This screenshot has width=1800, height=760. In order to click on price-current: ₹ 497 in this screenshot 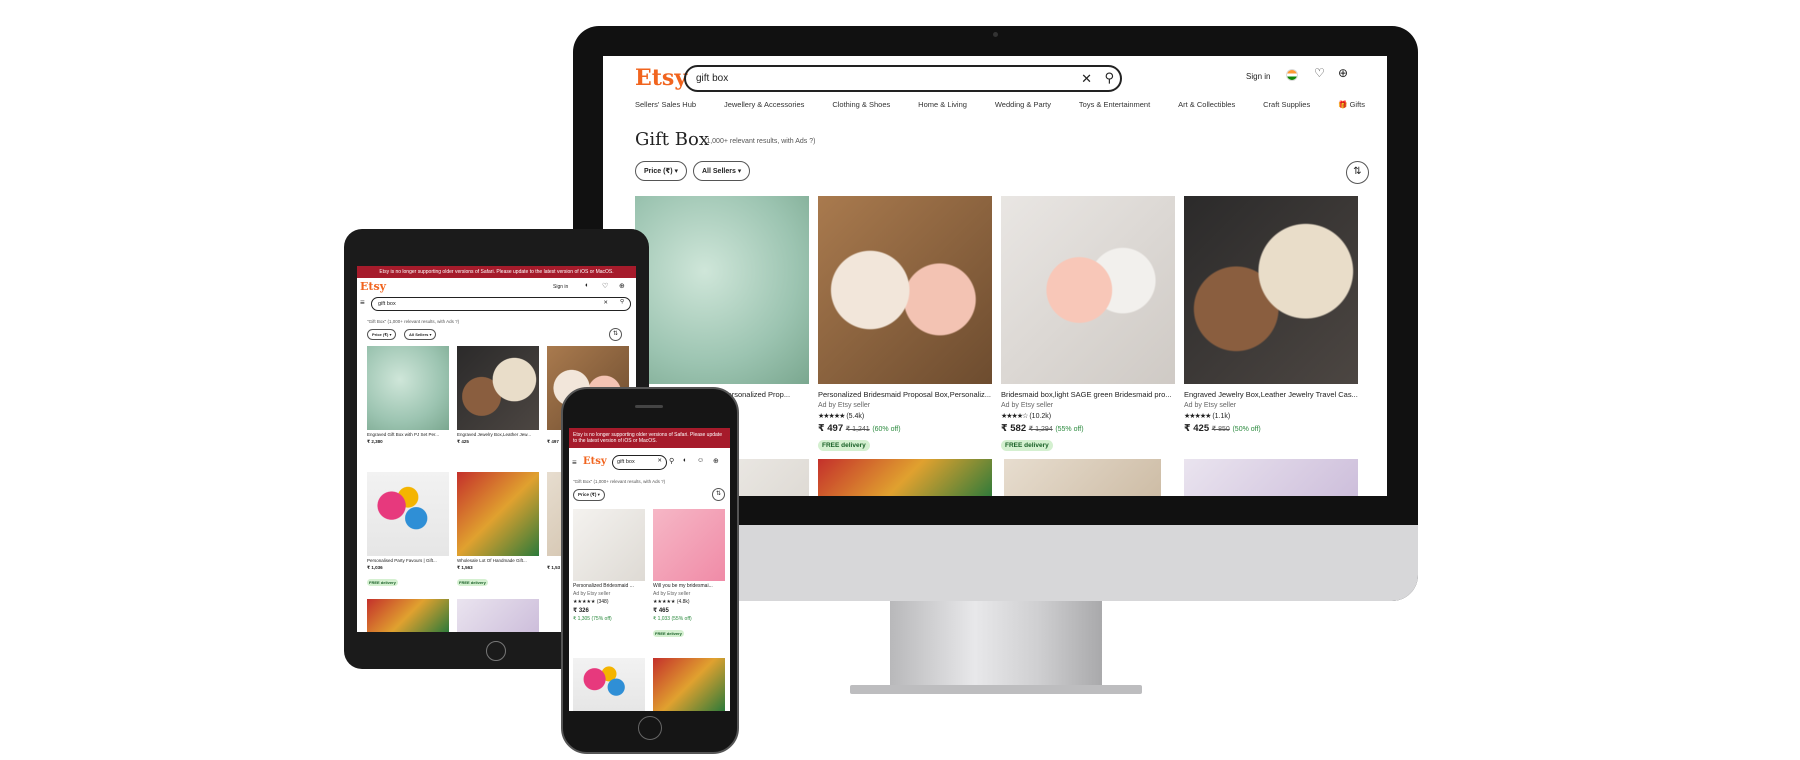, I will do `click(831, 428)`.